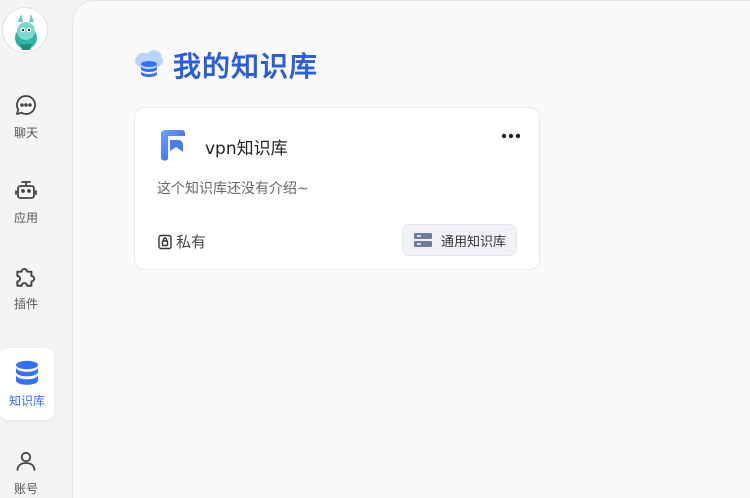 The height and width of the screenshot is (498, 750). Describe the element at coordinates (27, 373) in the screenshot. I see `database-icon` at that location.